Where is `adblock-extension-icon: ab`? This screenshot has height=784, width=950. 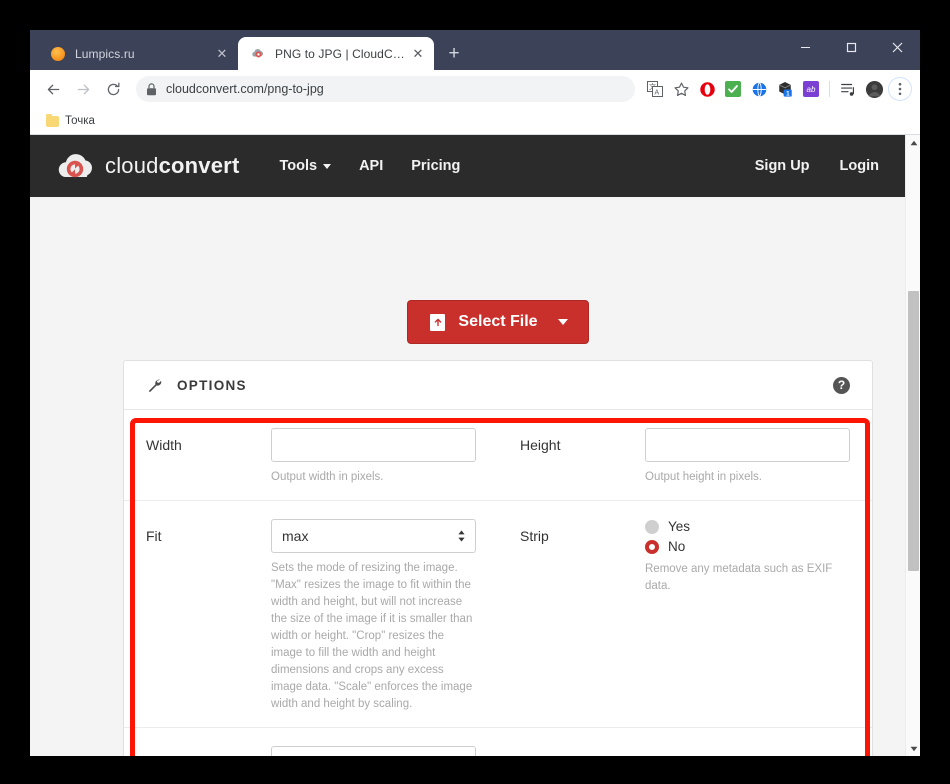 adblock-extension-icon: ab is located at coordinates (811, 89).